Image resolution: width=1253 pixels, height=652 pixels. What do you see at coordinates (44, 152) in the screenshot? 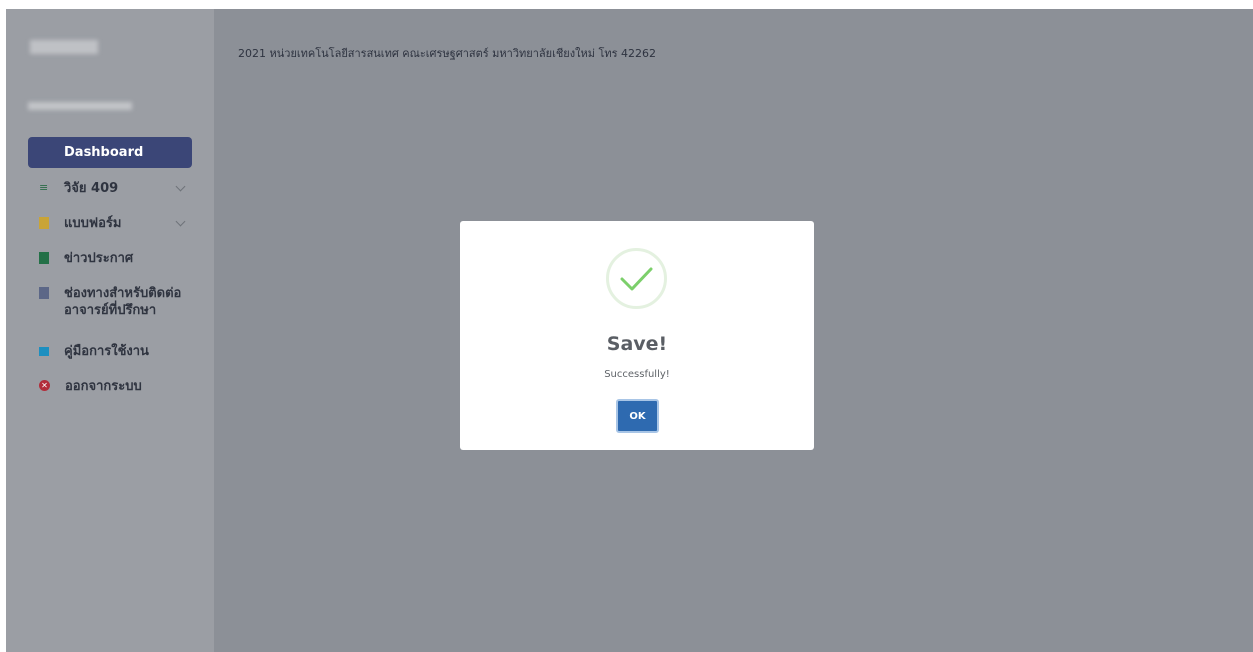
I see `dashboard-grid-icon` at bounding box center [44, 152].